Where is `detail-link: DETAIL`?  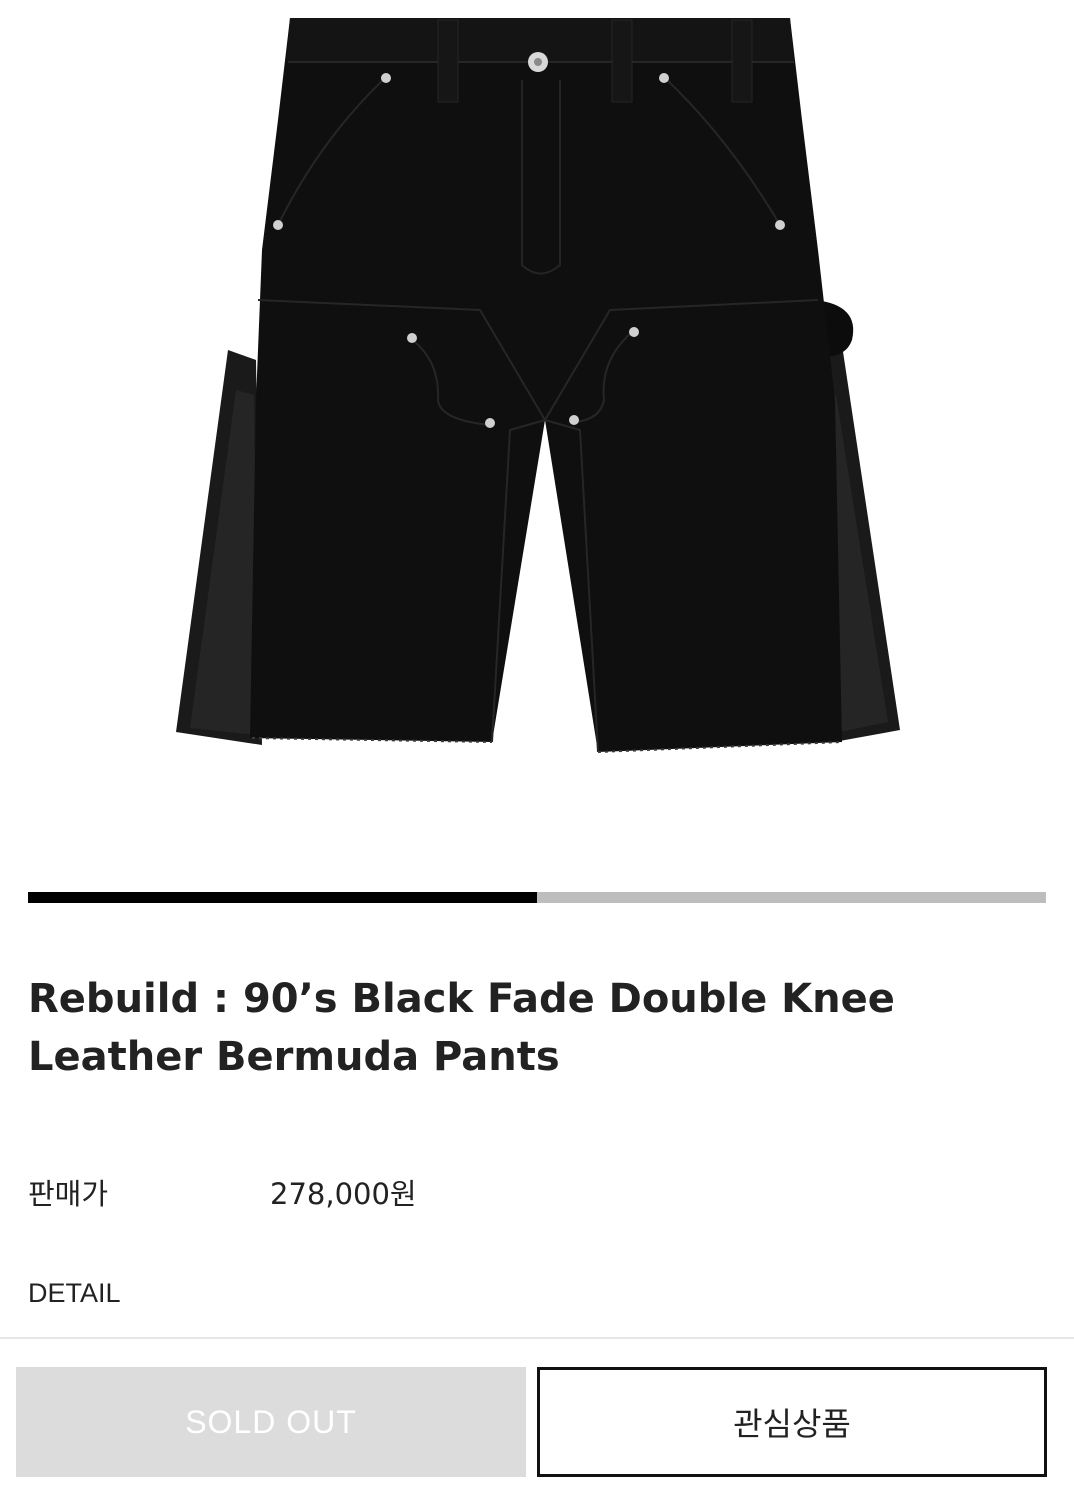
detail-link: DETAIL is located at coordinates (74, 1293).